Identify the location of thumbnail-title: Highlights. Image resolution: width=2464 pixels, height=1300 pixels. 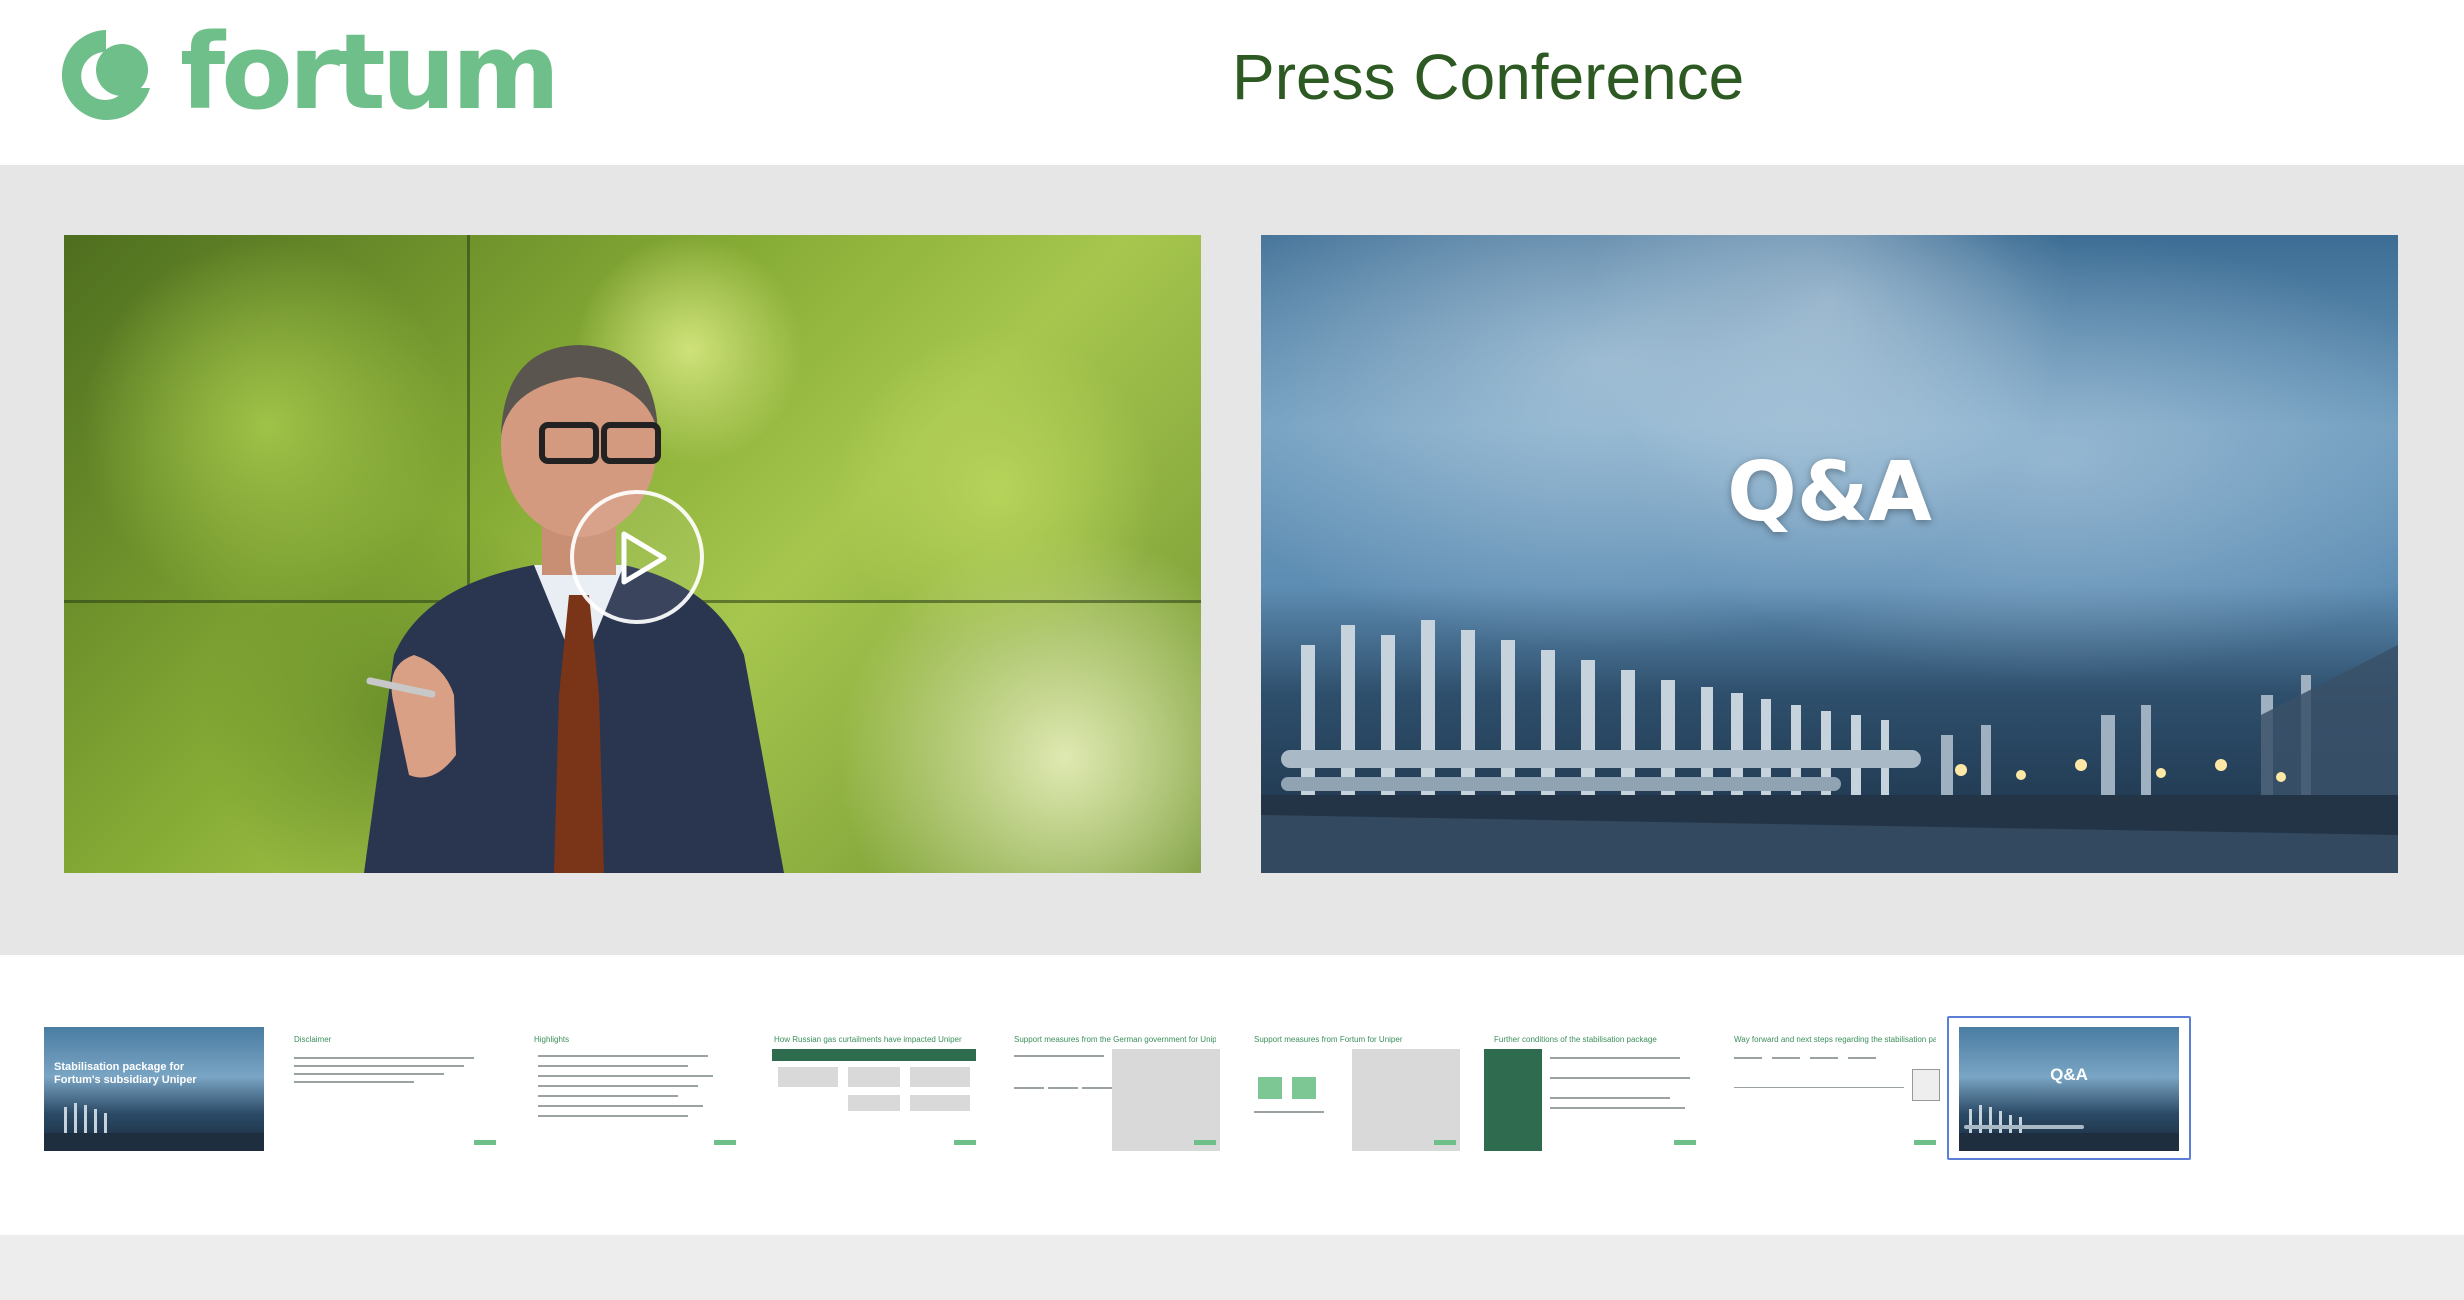
(552, 1039).